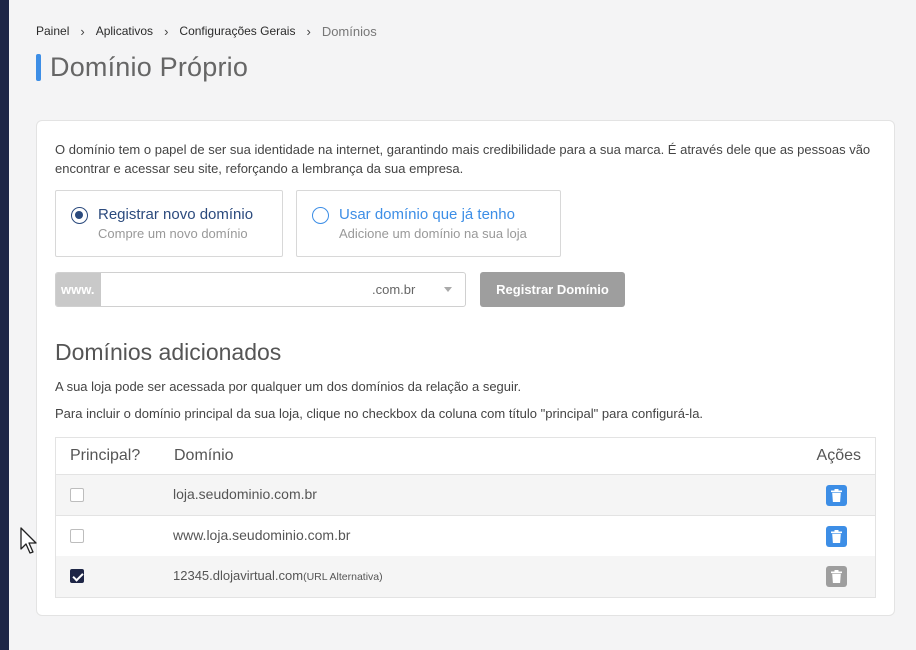 The height and width of the screenshot is (650, 916). What do you see at coordinates (465, 456) in the screenshot?
I see `table-header: Principal? Domínio Ações` at bounding box center [465, 456].